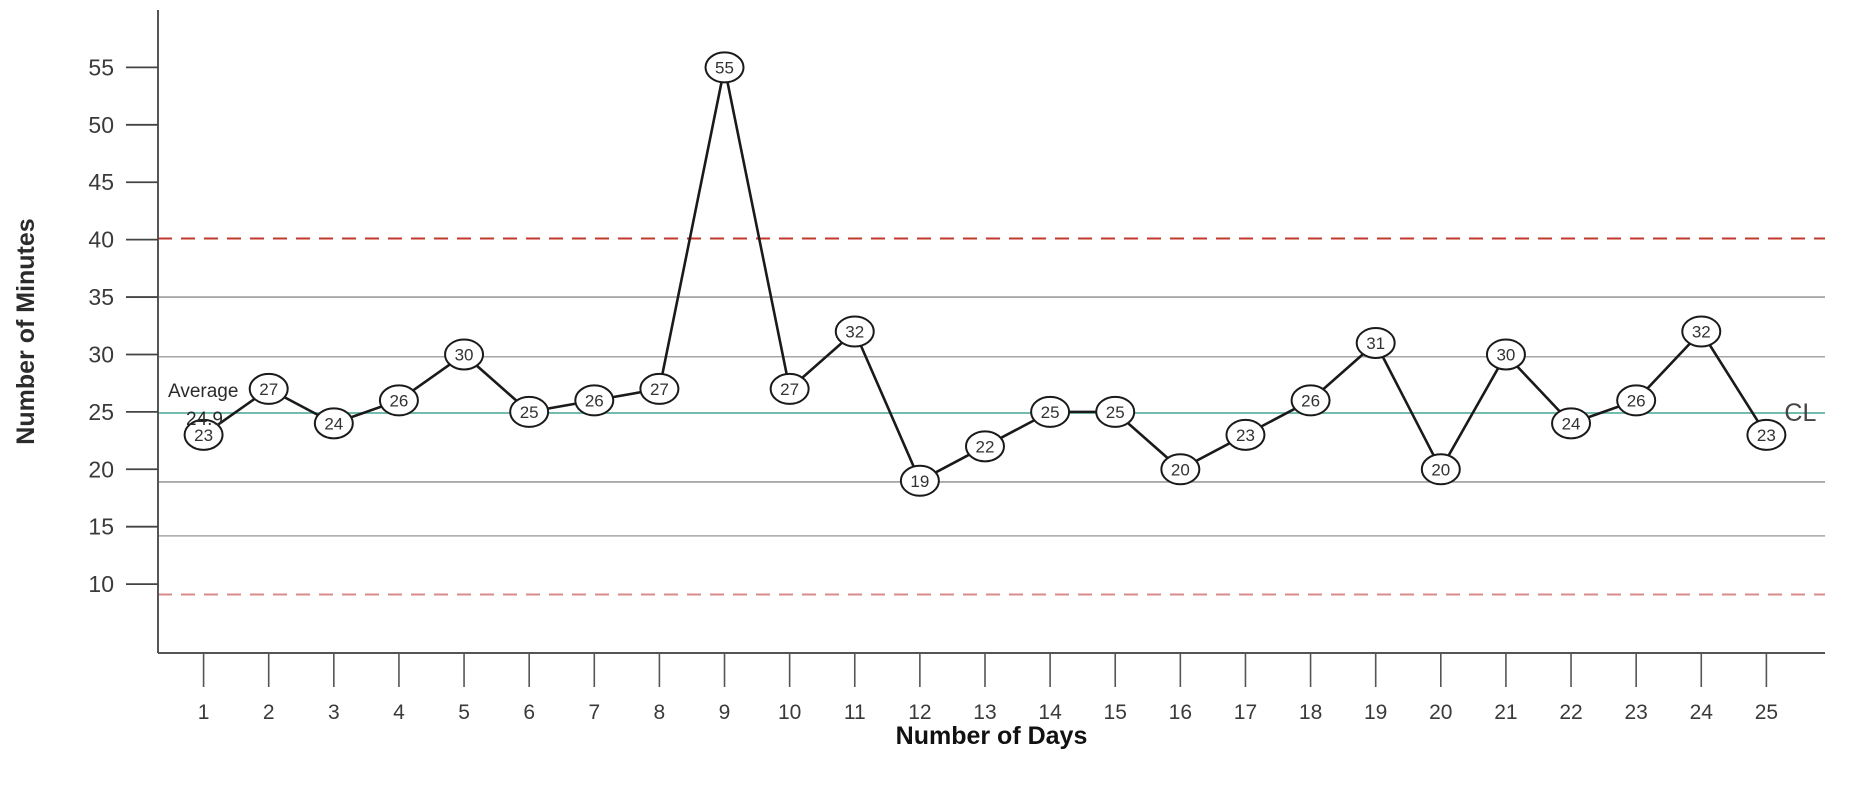  I want to click on y-tick-label: 35, so click(101, 297).